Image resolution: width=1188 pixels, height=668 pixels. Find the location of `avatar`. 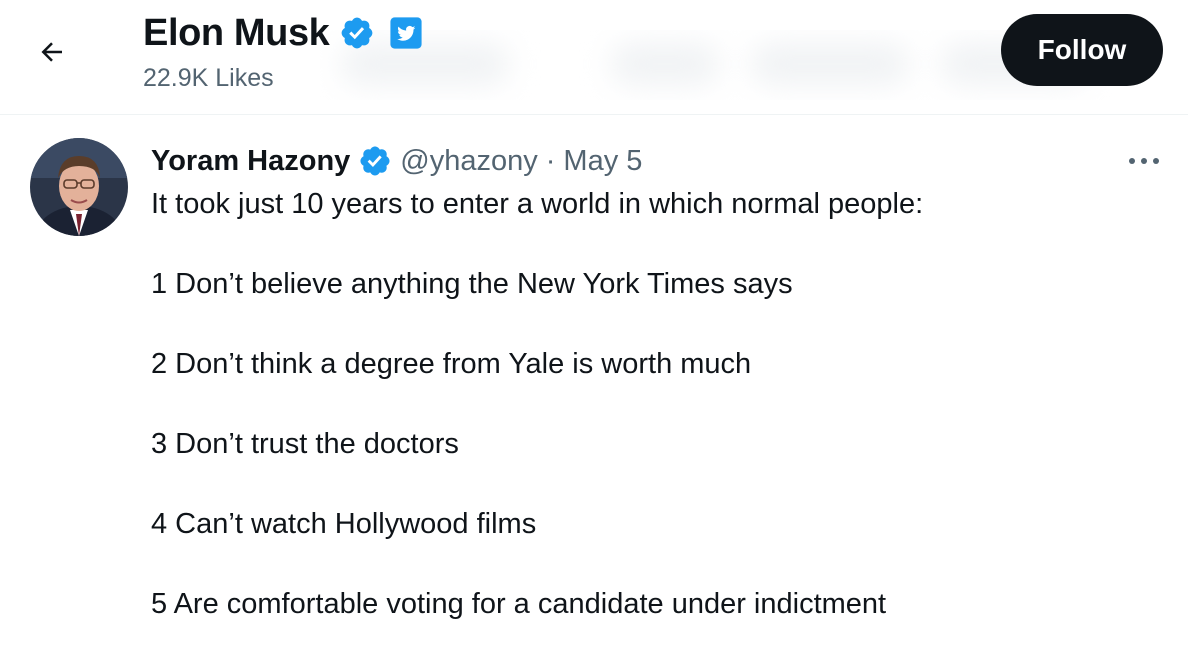

avatar is located at coordinates (79, 187).